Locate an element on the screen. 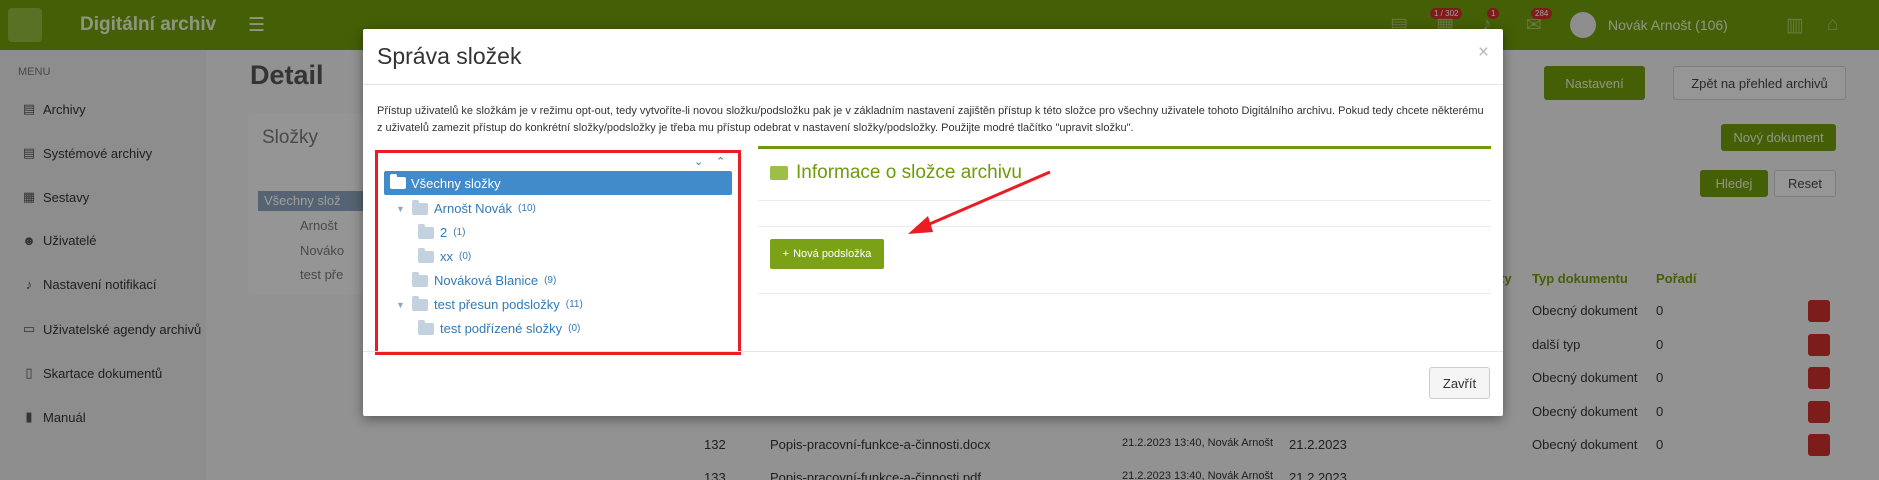  tree-node-label: 2 is located at coordinates (444, 232).